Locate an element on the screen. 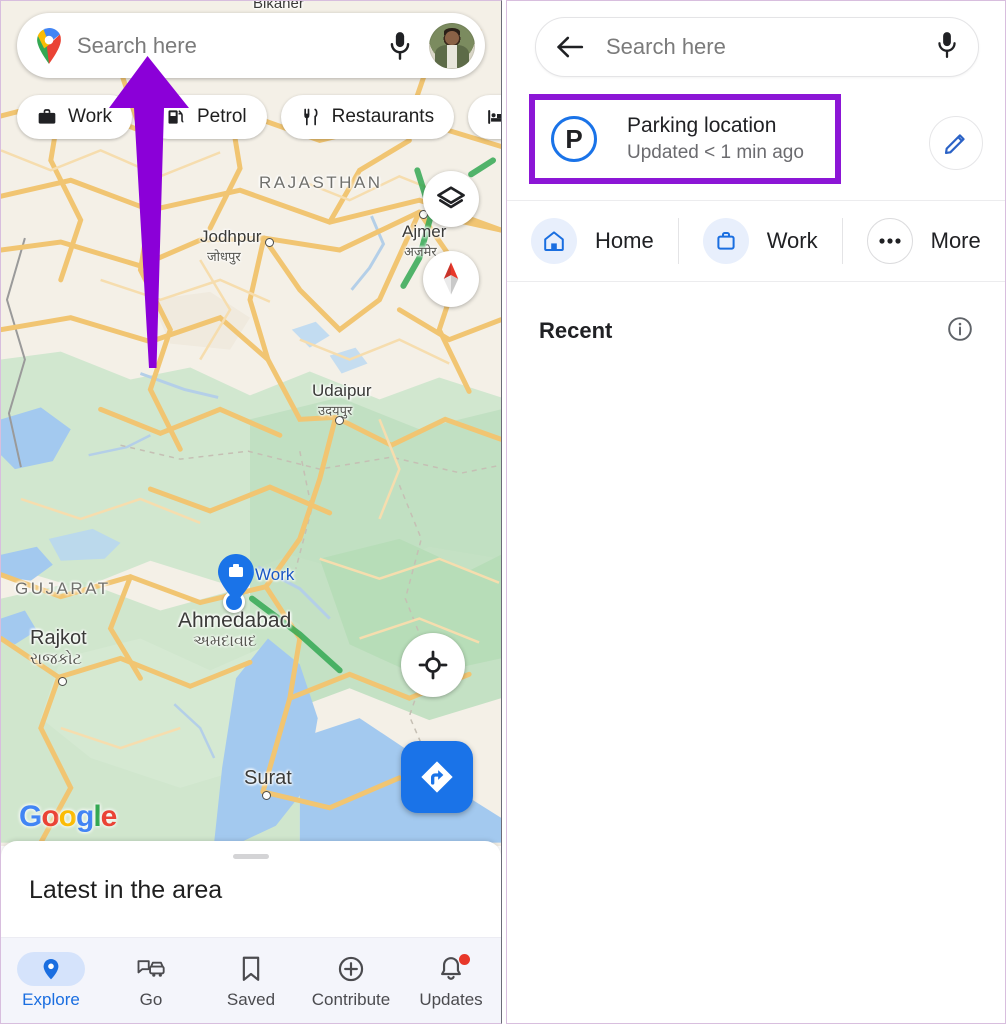 This screenshot has height=1024, width=1008. map-layers-icon is located at coordinates (451, 197).